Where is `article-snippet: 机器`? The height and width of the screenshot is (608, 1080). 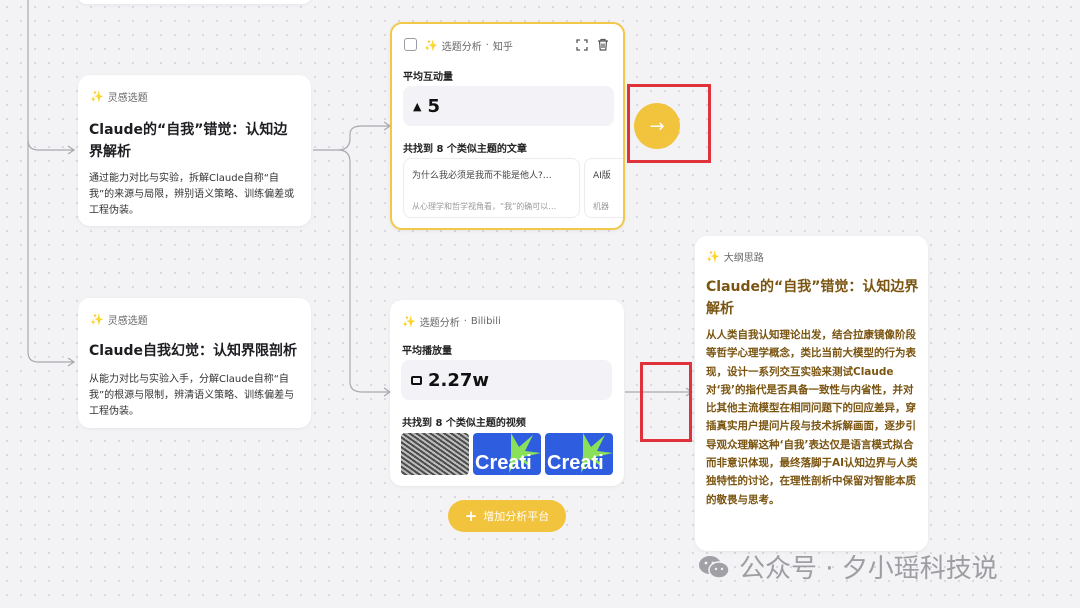
article-snippet: 机器 is located at coordinates (601, 206).